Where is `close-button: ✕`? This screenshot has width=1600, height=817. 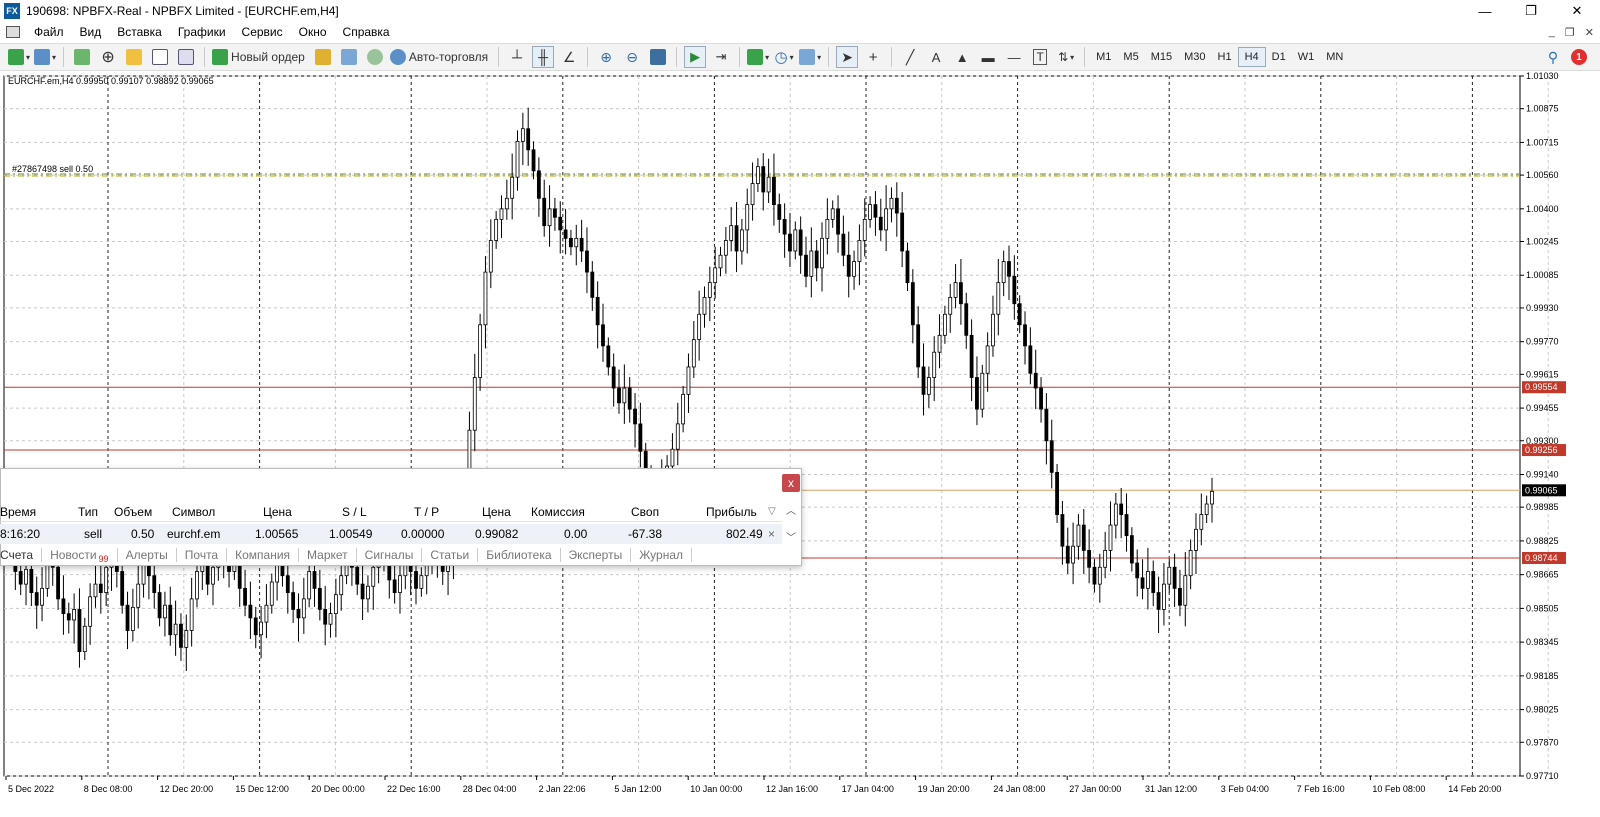 close-button: ✕ is located at coordinates (1577, 11).